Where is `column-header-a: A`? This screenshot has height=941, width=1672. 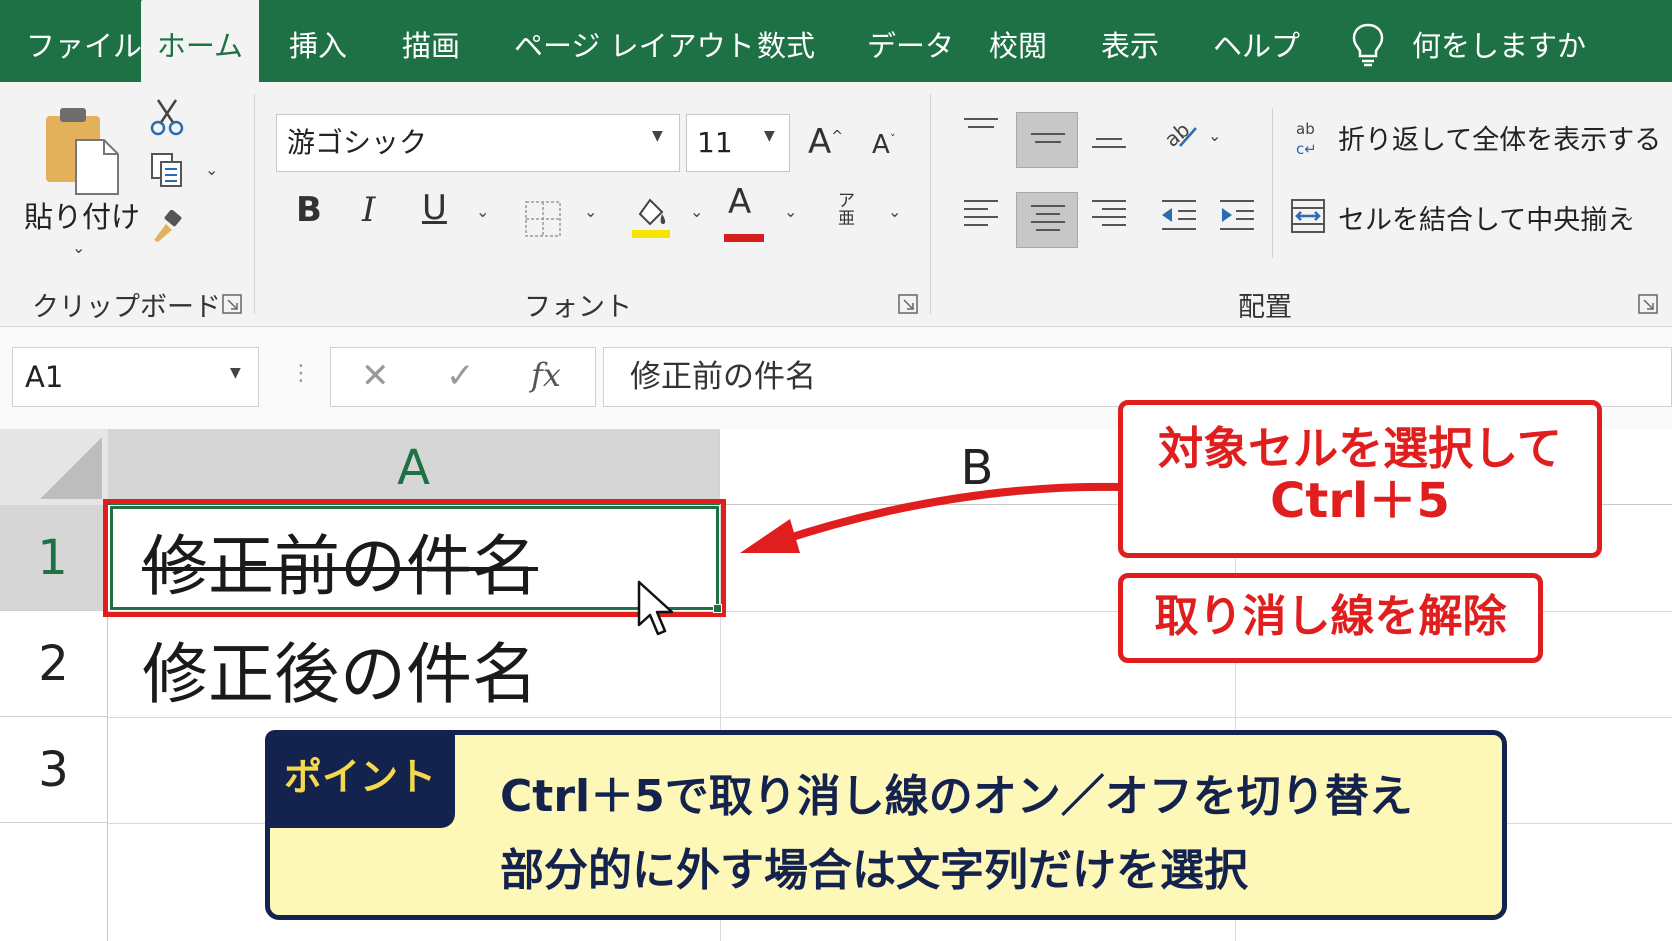
column-header-a: A is located at coordinates (414, 467).